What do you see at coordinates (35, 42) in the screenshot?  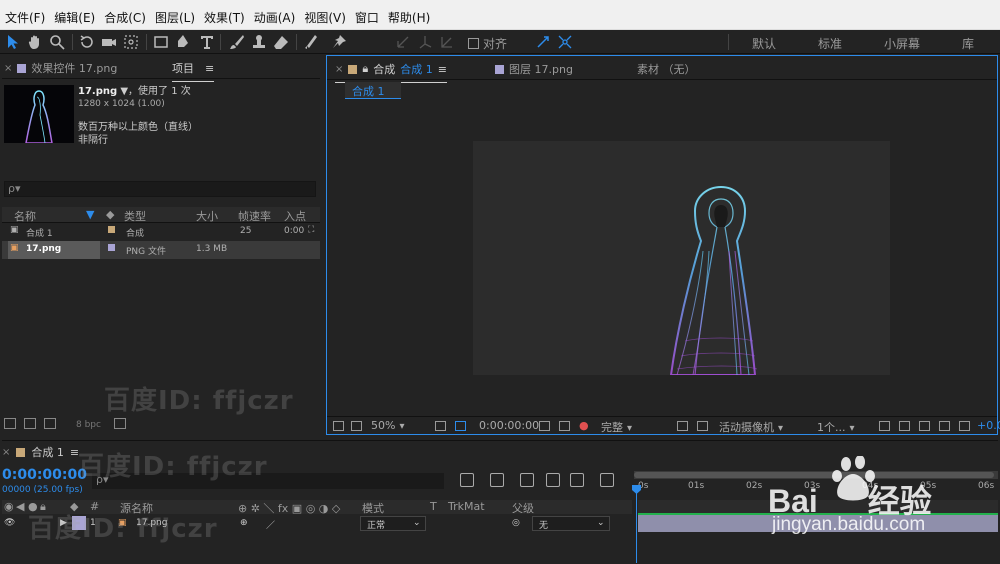 I see `hand-tool-icon` at bounding box center [35, 42].